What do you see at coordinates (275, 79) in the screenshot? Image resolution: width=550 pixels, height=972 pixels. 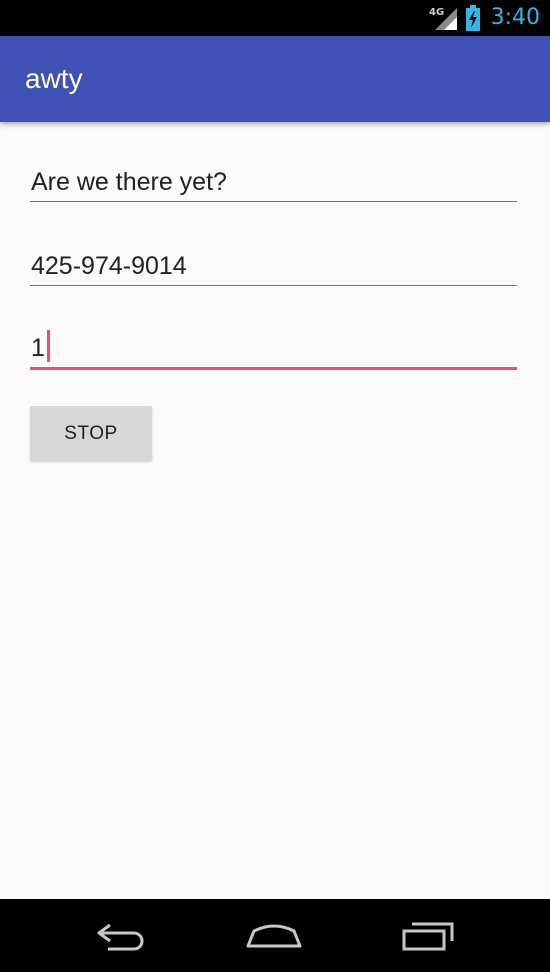 I see `app-bar: awty` at bounding box center [275, 79].